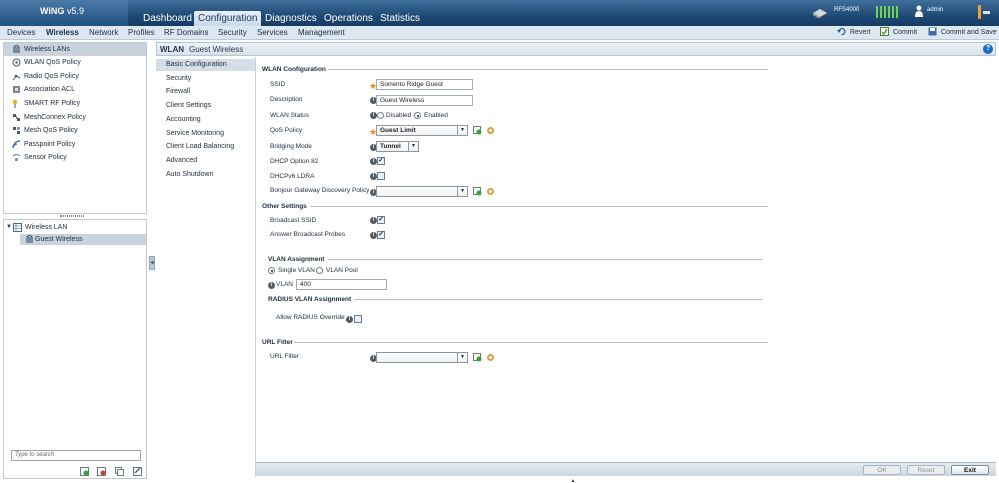 This screenshot has height=483, width=999. I want to click on section-divider, so click(558, 299).